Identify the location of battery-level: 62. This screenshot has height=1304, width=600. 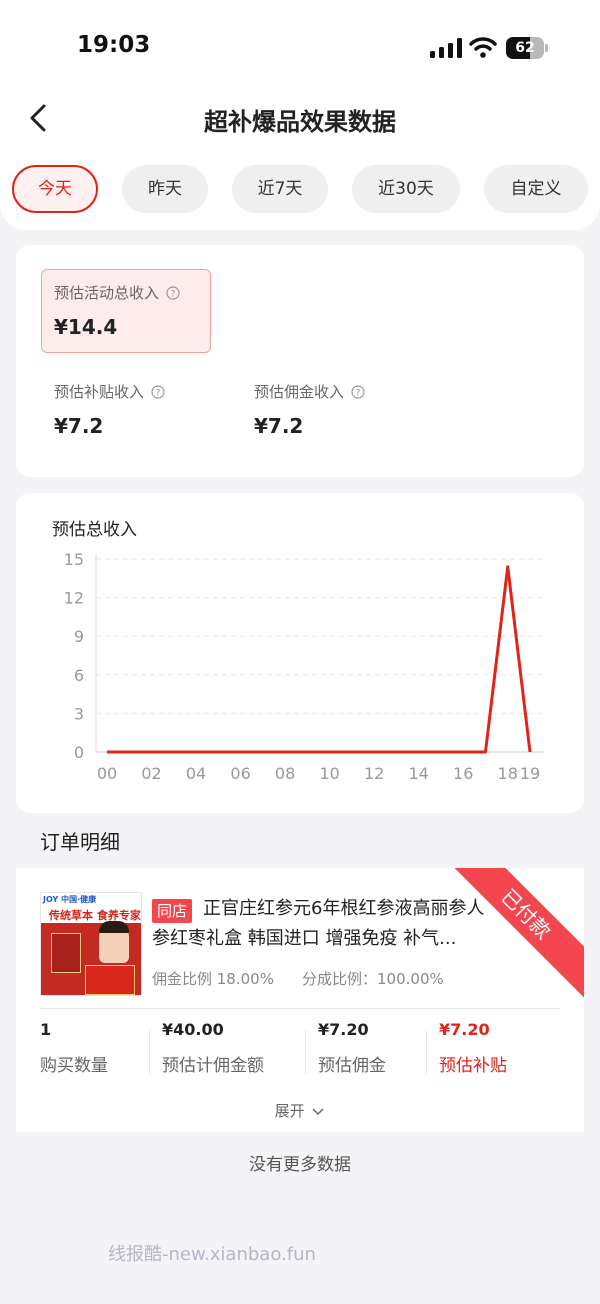
(525, 48).